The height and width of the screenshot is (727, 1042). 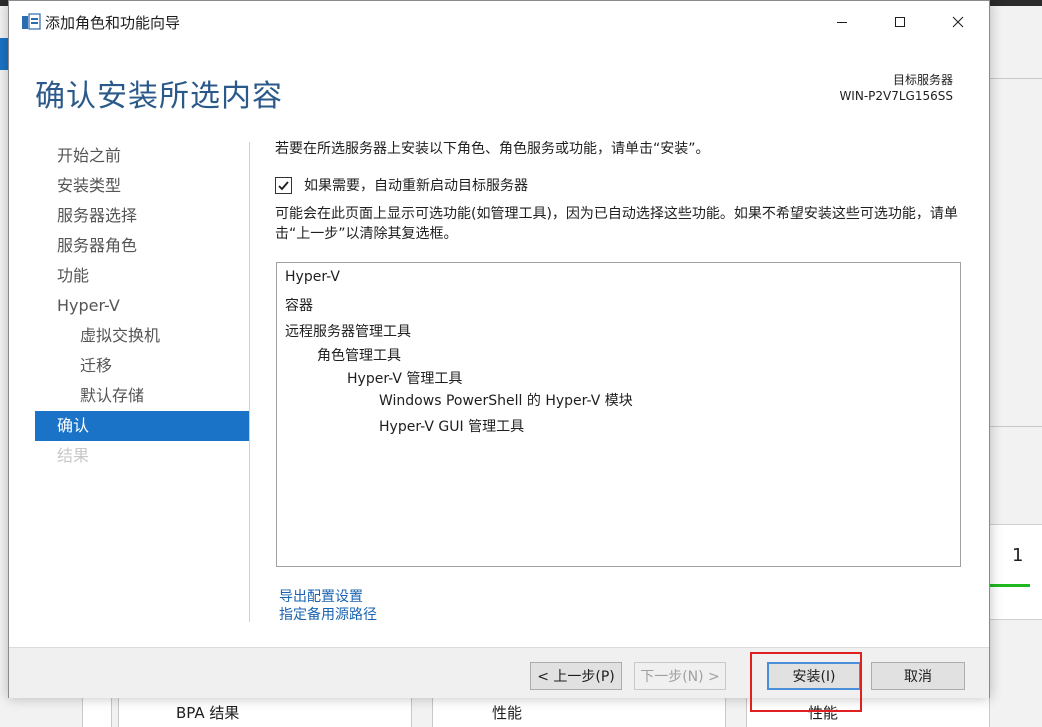 What do you see at coordinates (576, 676) in the screenshot?
I see `previous-button: < 上一步(P)` at bounding box center [576, 676].